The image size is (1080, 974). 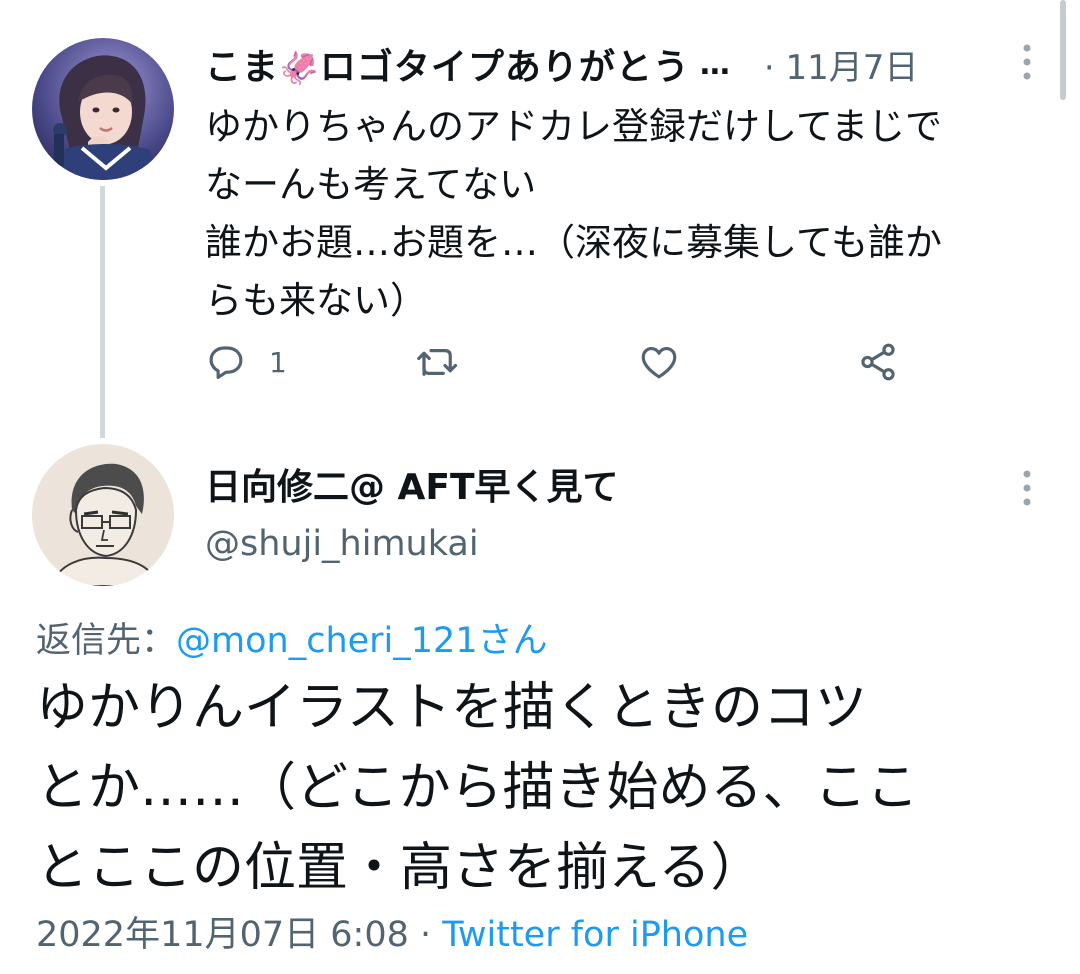 I want to click on display-name: こま🦑ロゴタイプありがとう, so click(x=447, y=64).